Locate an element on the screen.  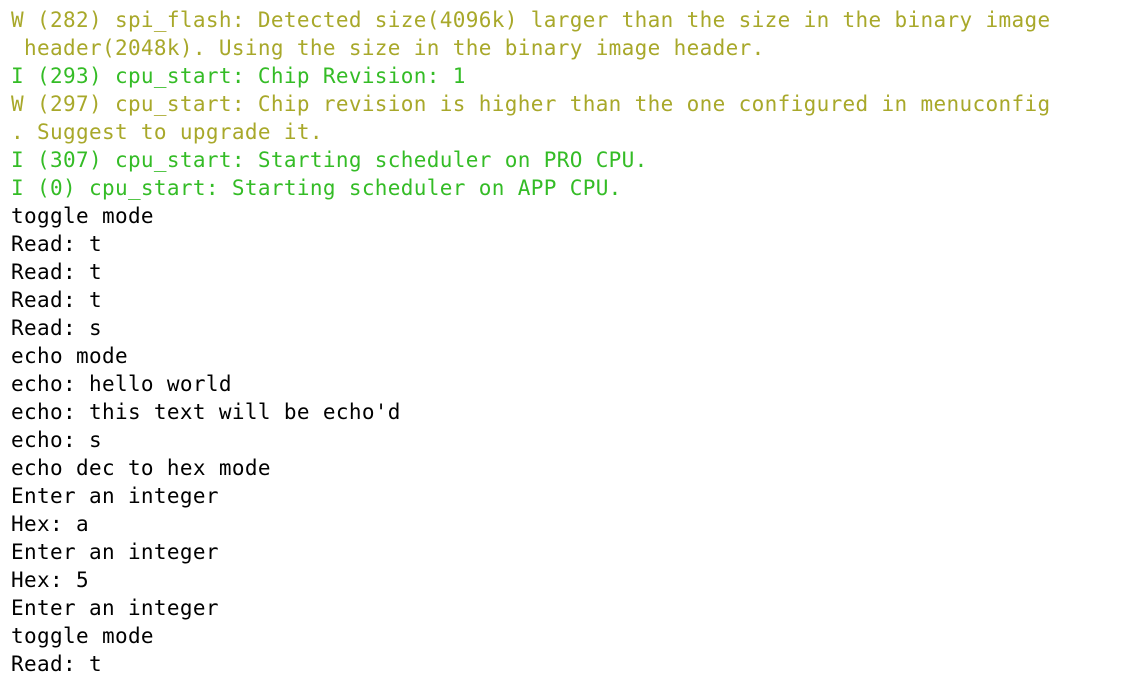
log-line-output: Hex: 5 is located at coordinates (50, 580).